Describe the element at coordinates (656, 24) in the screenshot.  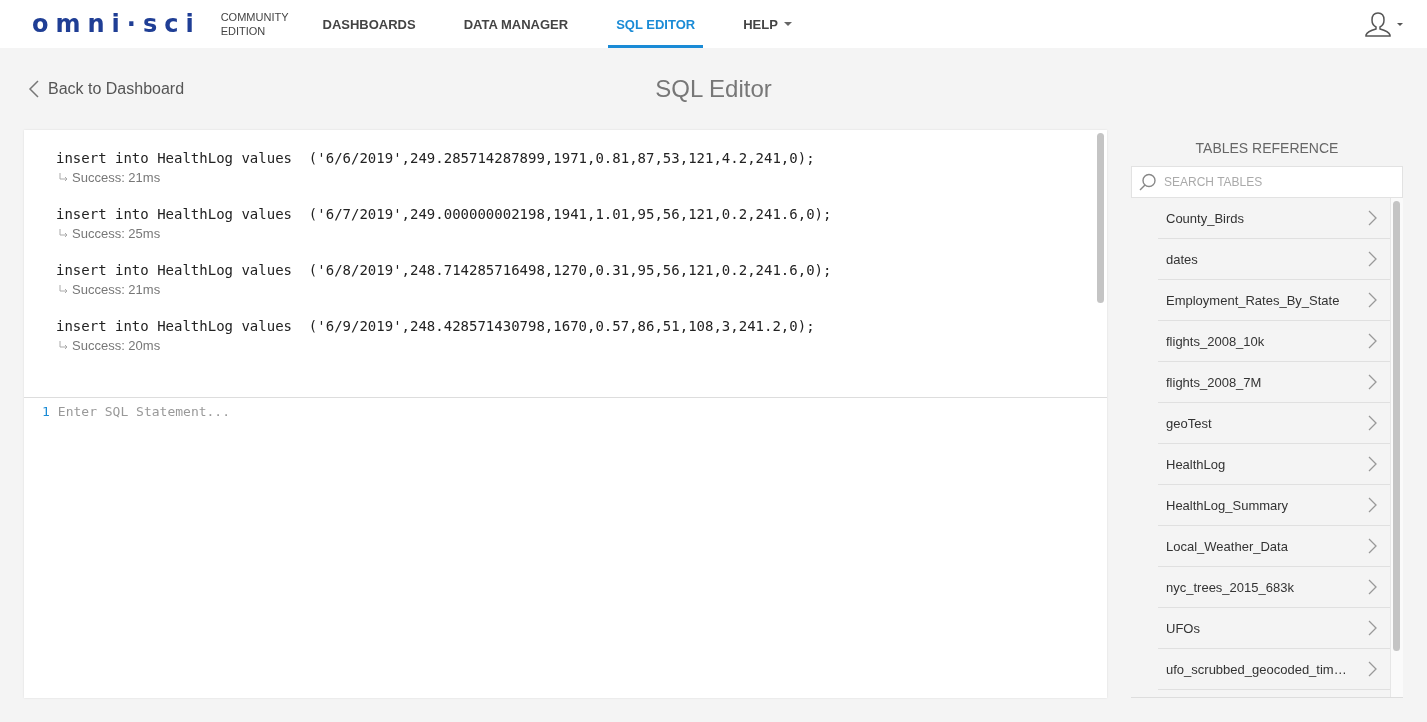
I see `nav-tab: SQL EDITOR` at that location.